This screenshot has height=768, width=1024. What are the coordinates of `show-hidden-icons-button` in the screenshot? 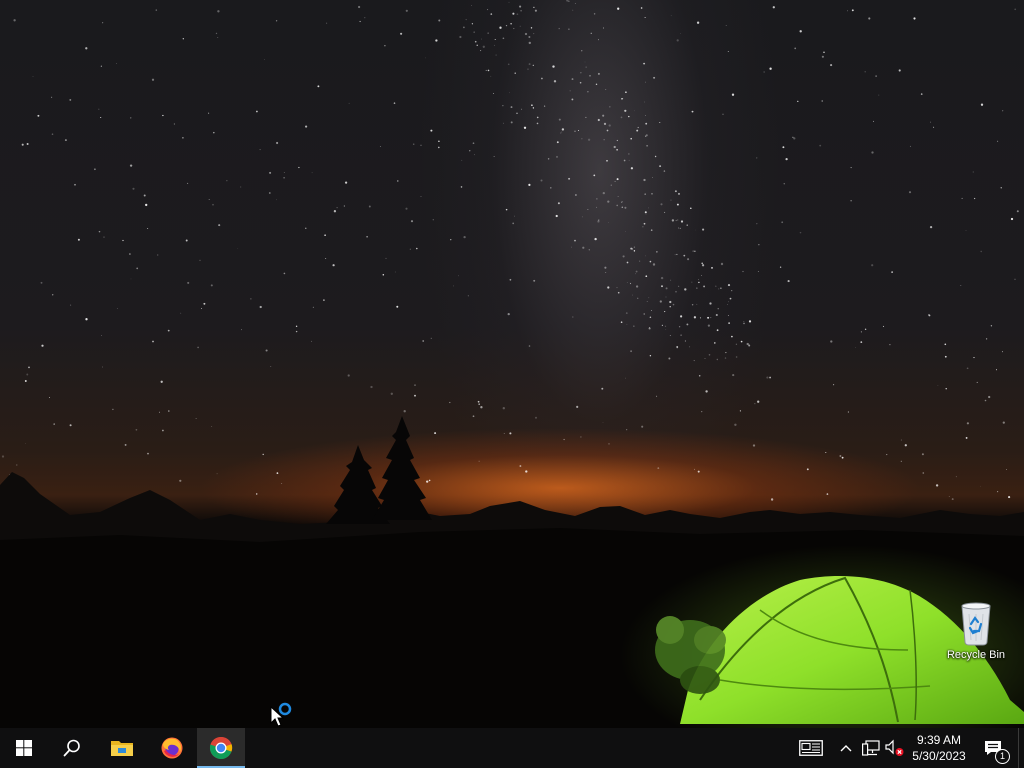 It's located at (846, 748).